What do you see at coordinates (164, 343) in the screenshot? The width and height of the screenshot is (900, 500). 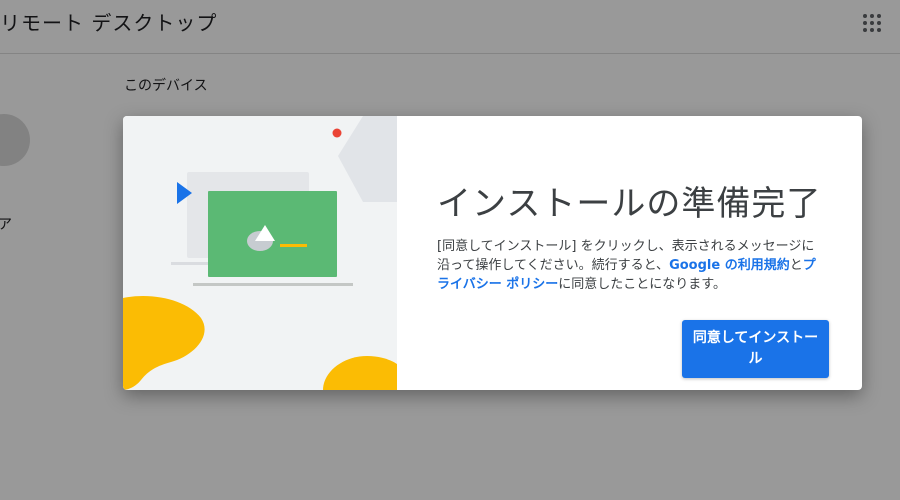 I see `decor-blob-left` at bounding box center [164, 343].